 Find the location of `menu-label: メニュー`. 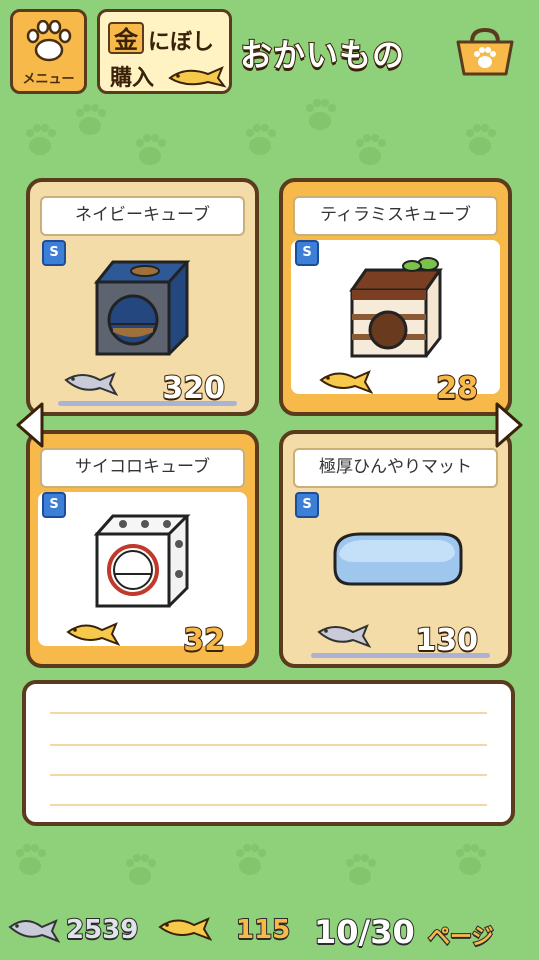

menu-label: メニュー is located at coordinates (48, 79).